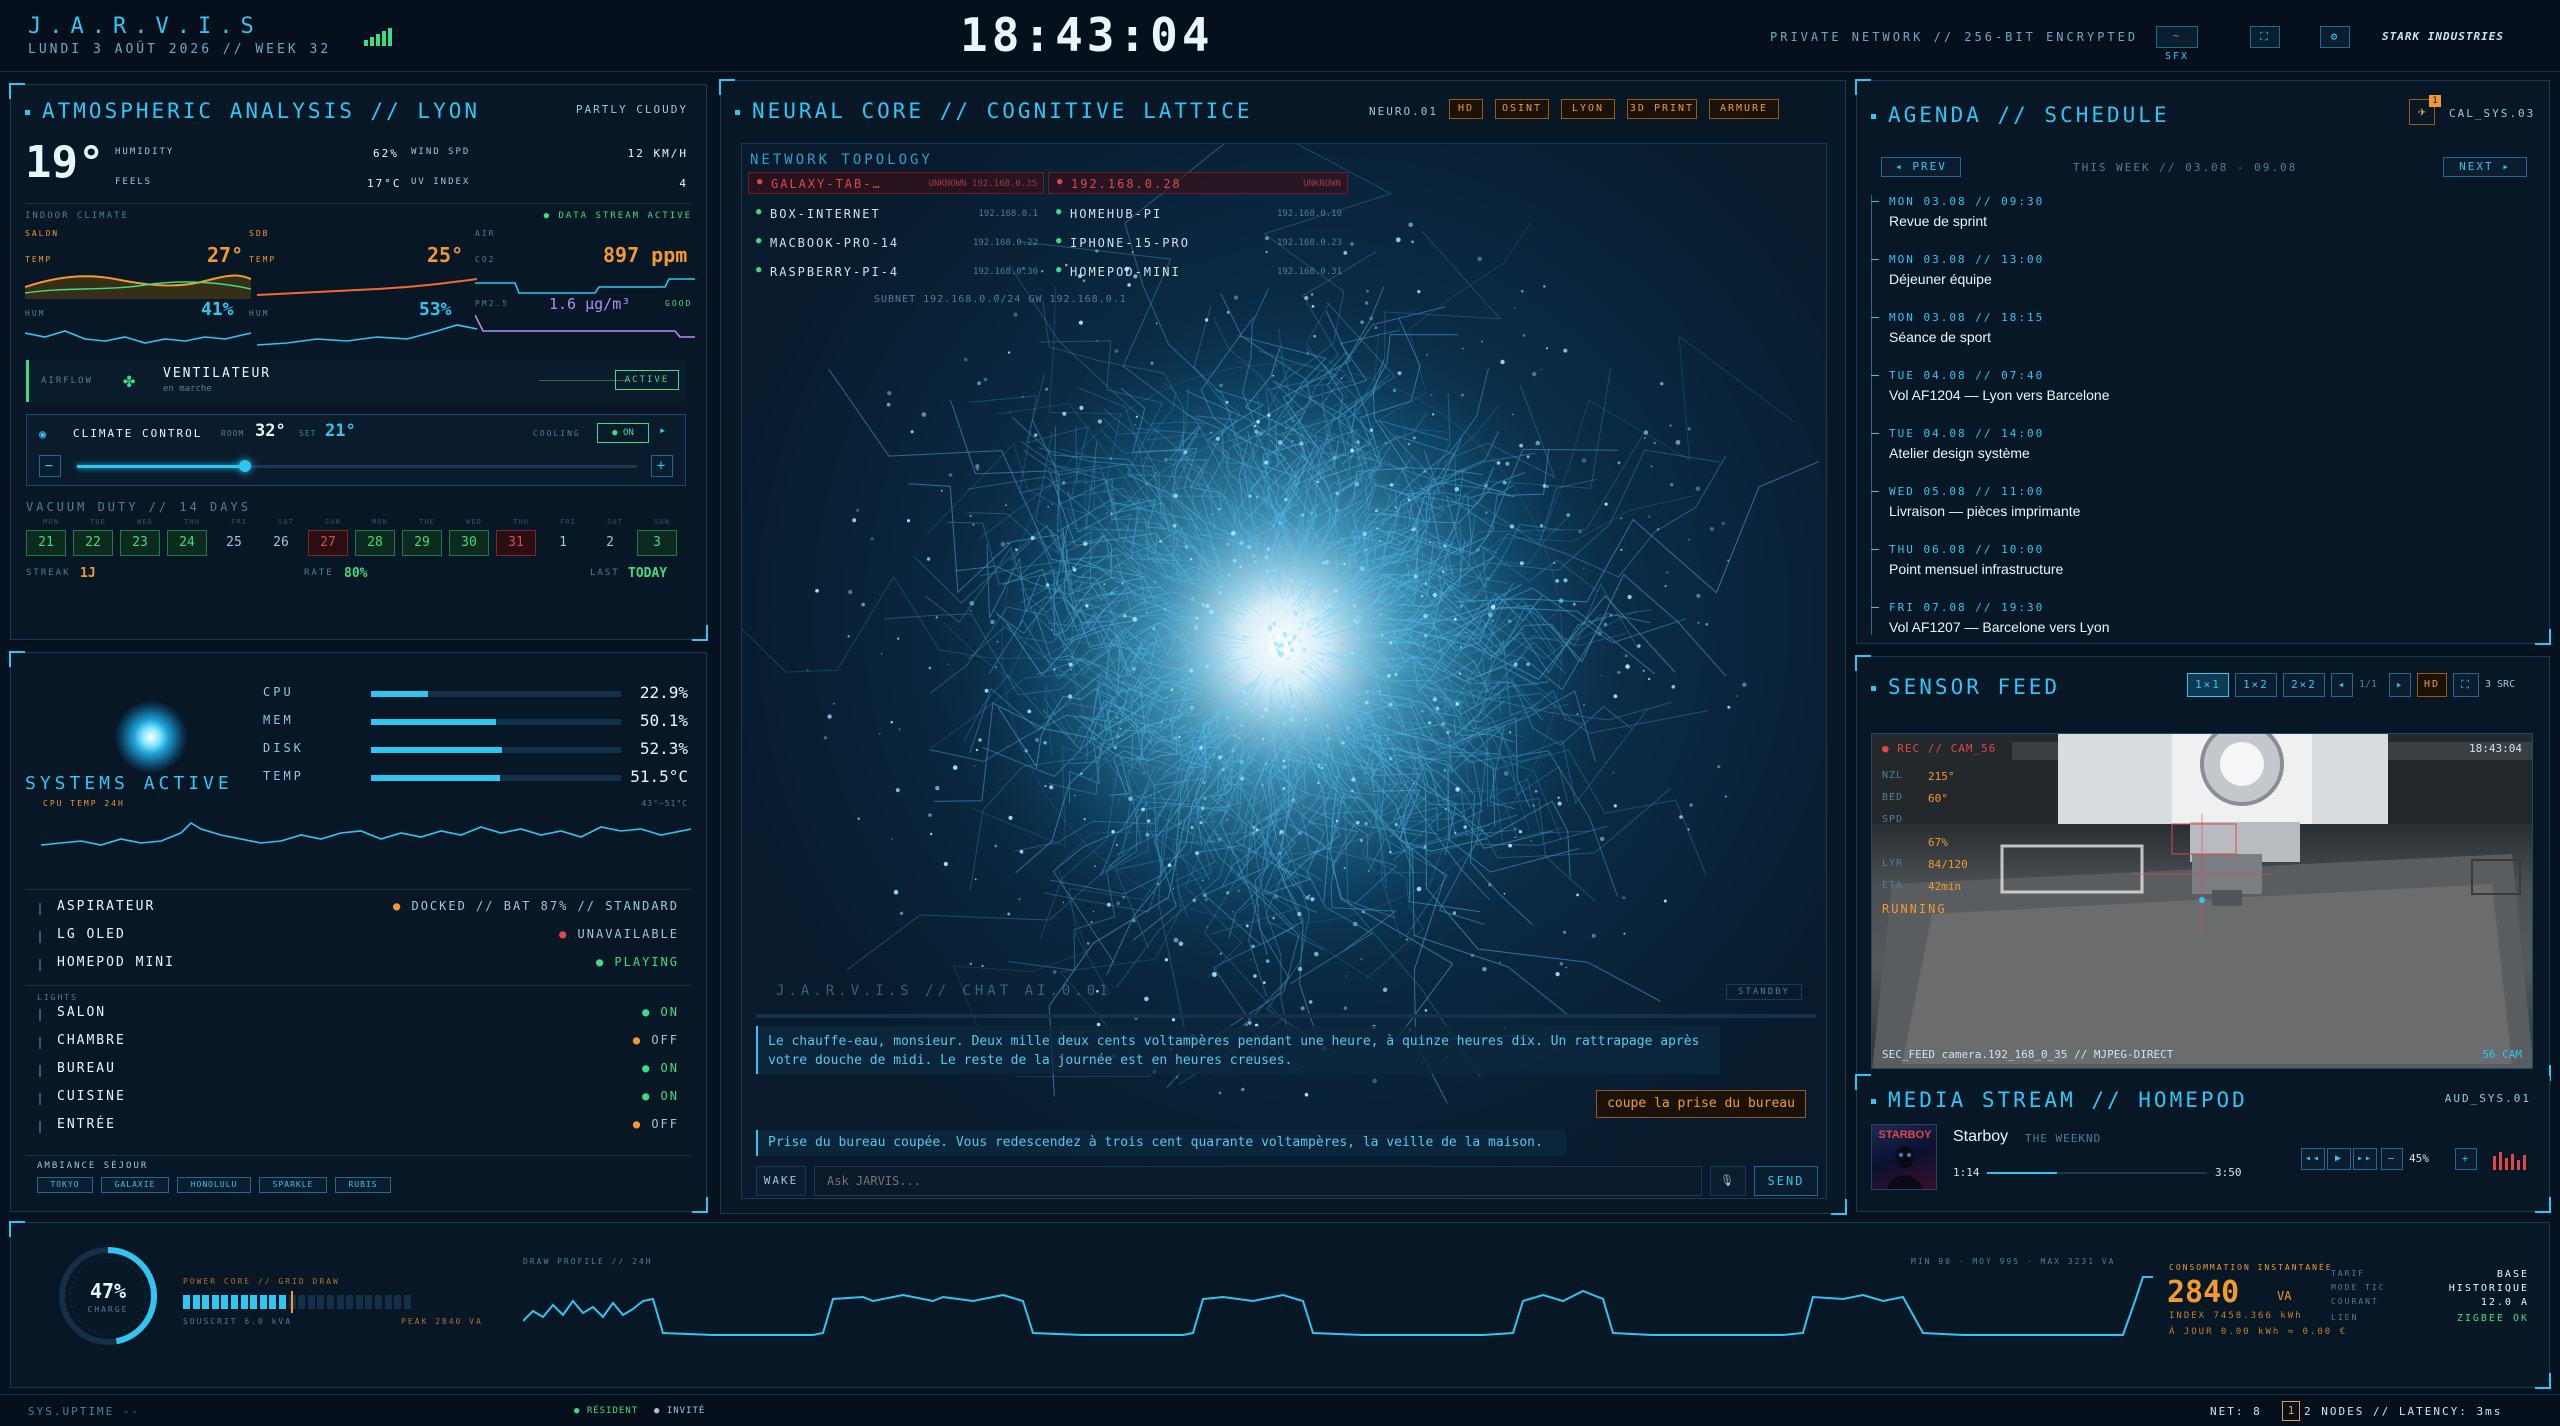 This screenshot has width=2560, height=1426. What do you see at coordinates (1984, 511) in the screenshot?
I see `event-title: Livraison — pièces imprimante` at bounding box center [1984, 511].